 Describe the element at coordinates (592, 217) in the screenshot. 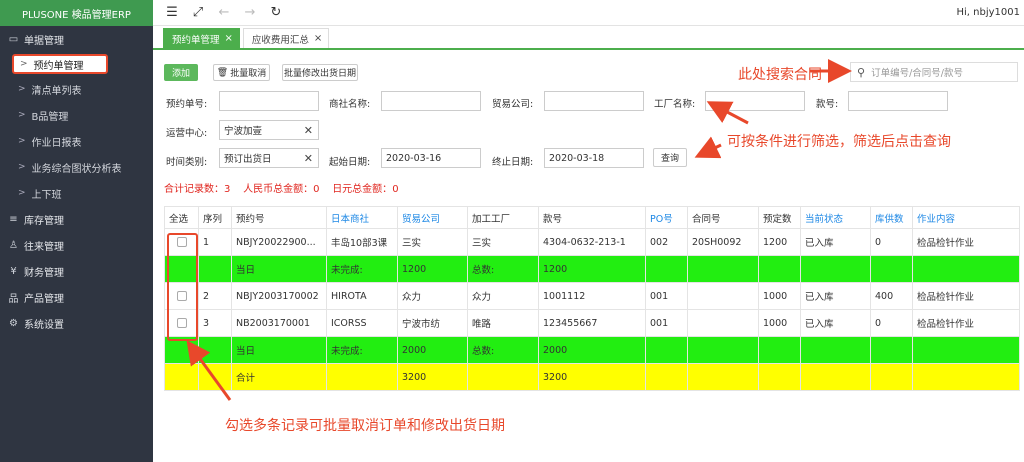

I see `col-style-no: 款号` at that location.